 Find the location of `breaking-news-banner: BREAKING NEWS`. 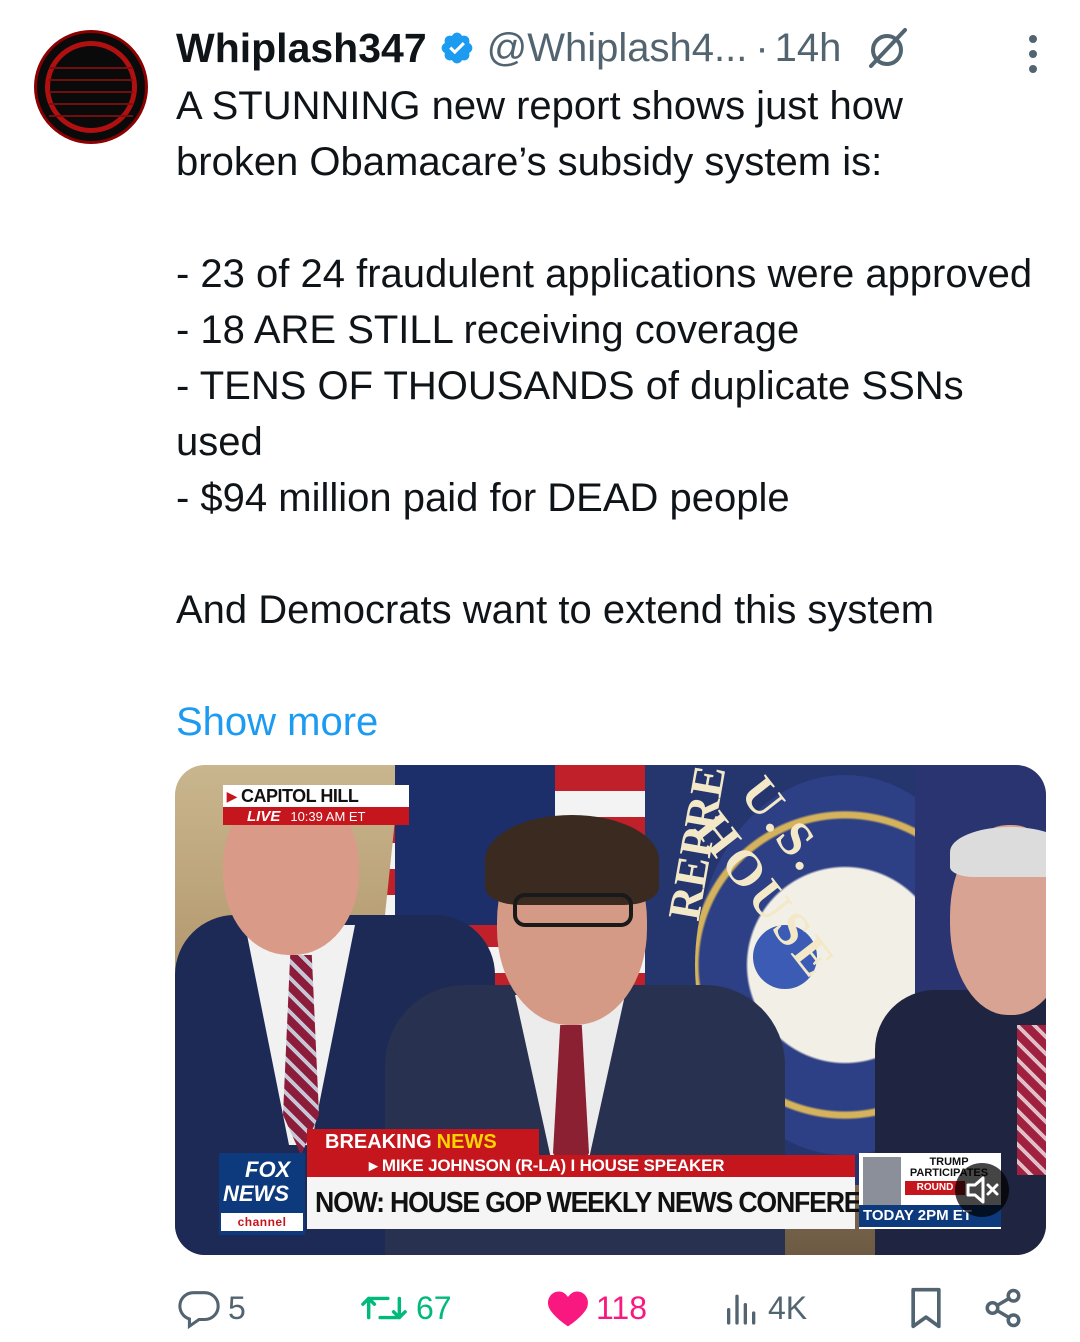

breaking-news-banner: BREAKING NEWS is located at coordinates (423, 1142).